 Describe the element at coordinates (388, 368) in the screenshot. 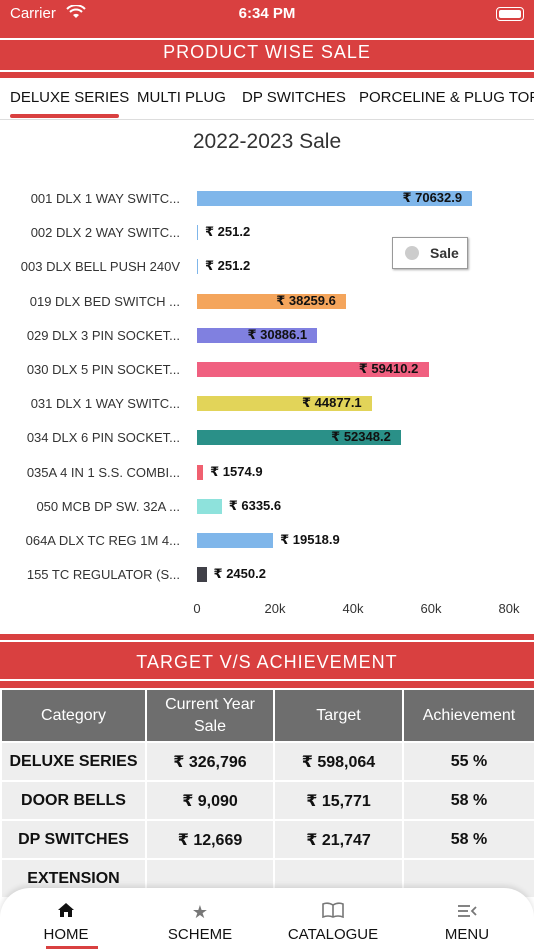

I see `bar-value-label: ₹ 59410.2` at that location.